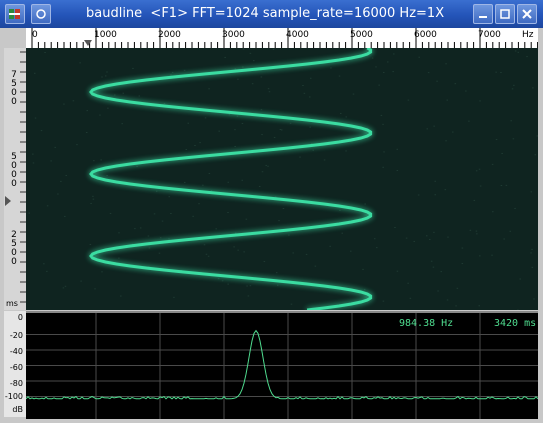 The height and width of the screenshot is (423, 543). I want to click on close-icon, so click(527, 14).